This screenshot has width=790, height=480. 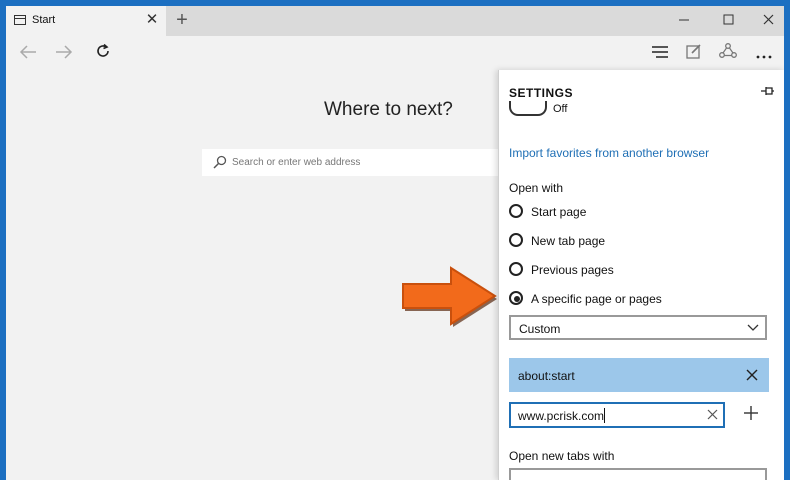 I want to click on web-note-icon, so click(x=693, y=51).